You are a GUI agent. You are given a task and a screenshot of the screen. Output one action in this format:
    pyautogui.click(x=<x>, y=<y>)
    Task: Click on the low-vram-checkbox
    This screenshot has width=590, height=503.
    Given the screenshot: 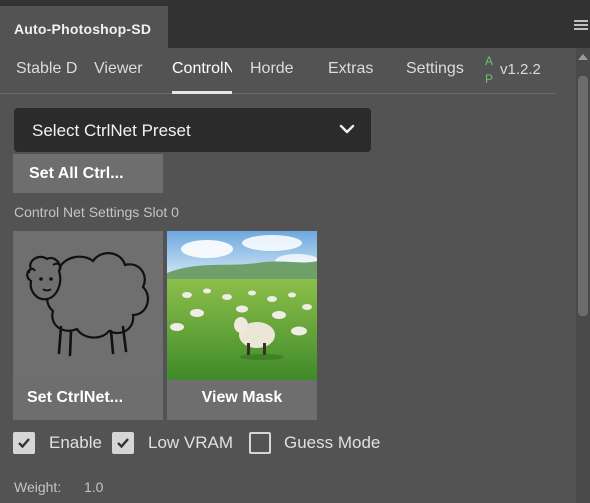 What is the action you would take?
    pyautogui.click(x=123, y=443)
    